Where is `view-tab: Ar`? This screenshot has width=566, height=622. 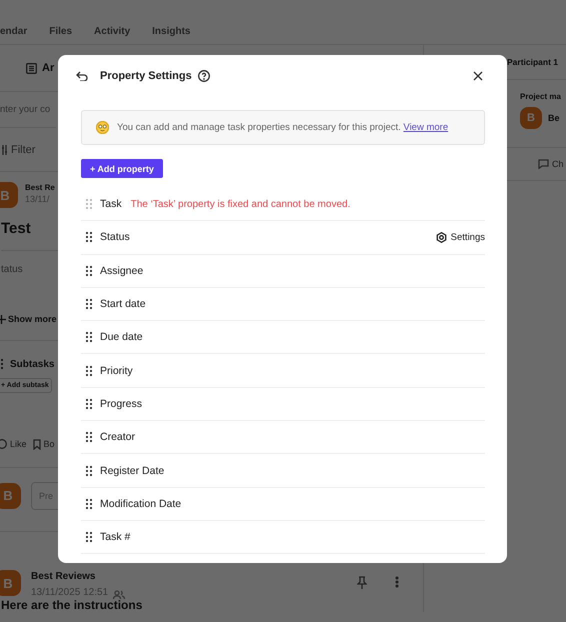 view-tab: Ar is located at coordinates (48, 68).